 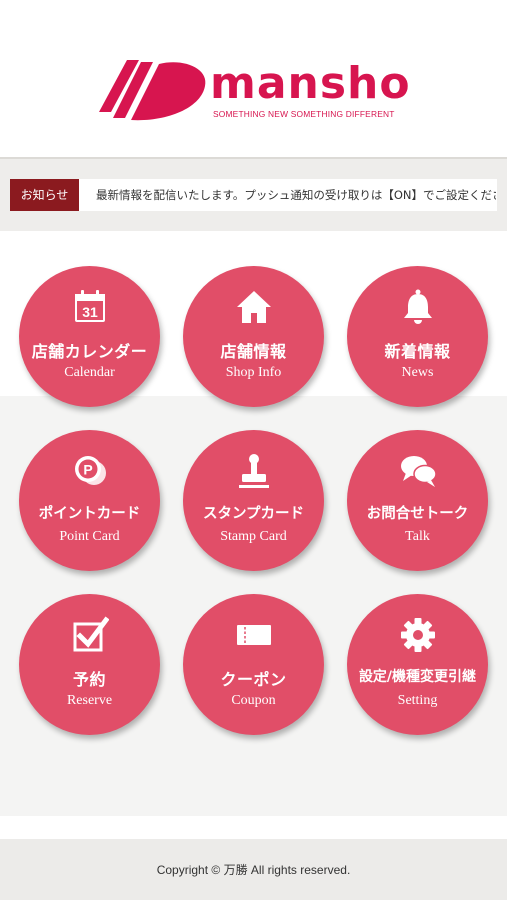 What do you see at coordinates (418, 471) in the screenshot?
I see `chat-bubbles-icon` at bounding box center [418, 471].